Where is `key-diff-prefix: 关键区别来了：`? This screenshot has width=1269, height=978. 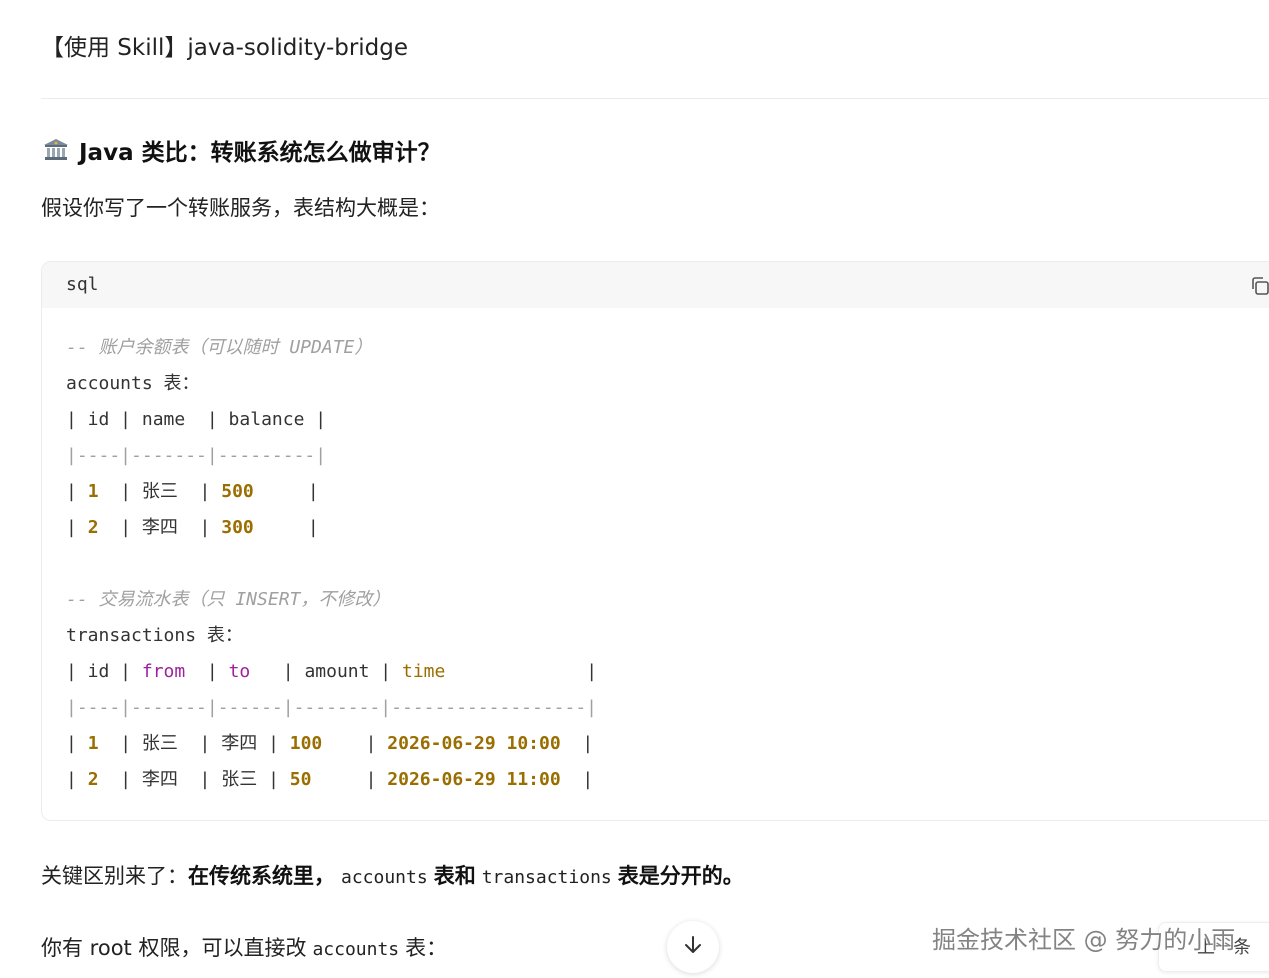
key-diff-prefix: 关键区别来了： is located at coordinates (114, 876).